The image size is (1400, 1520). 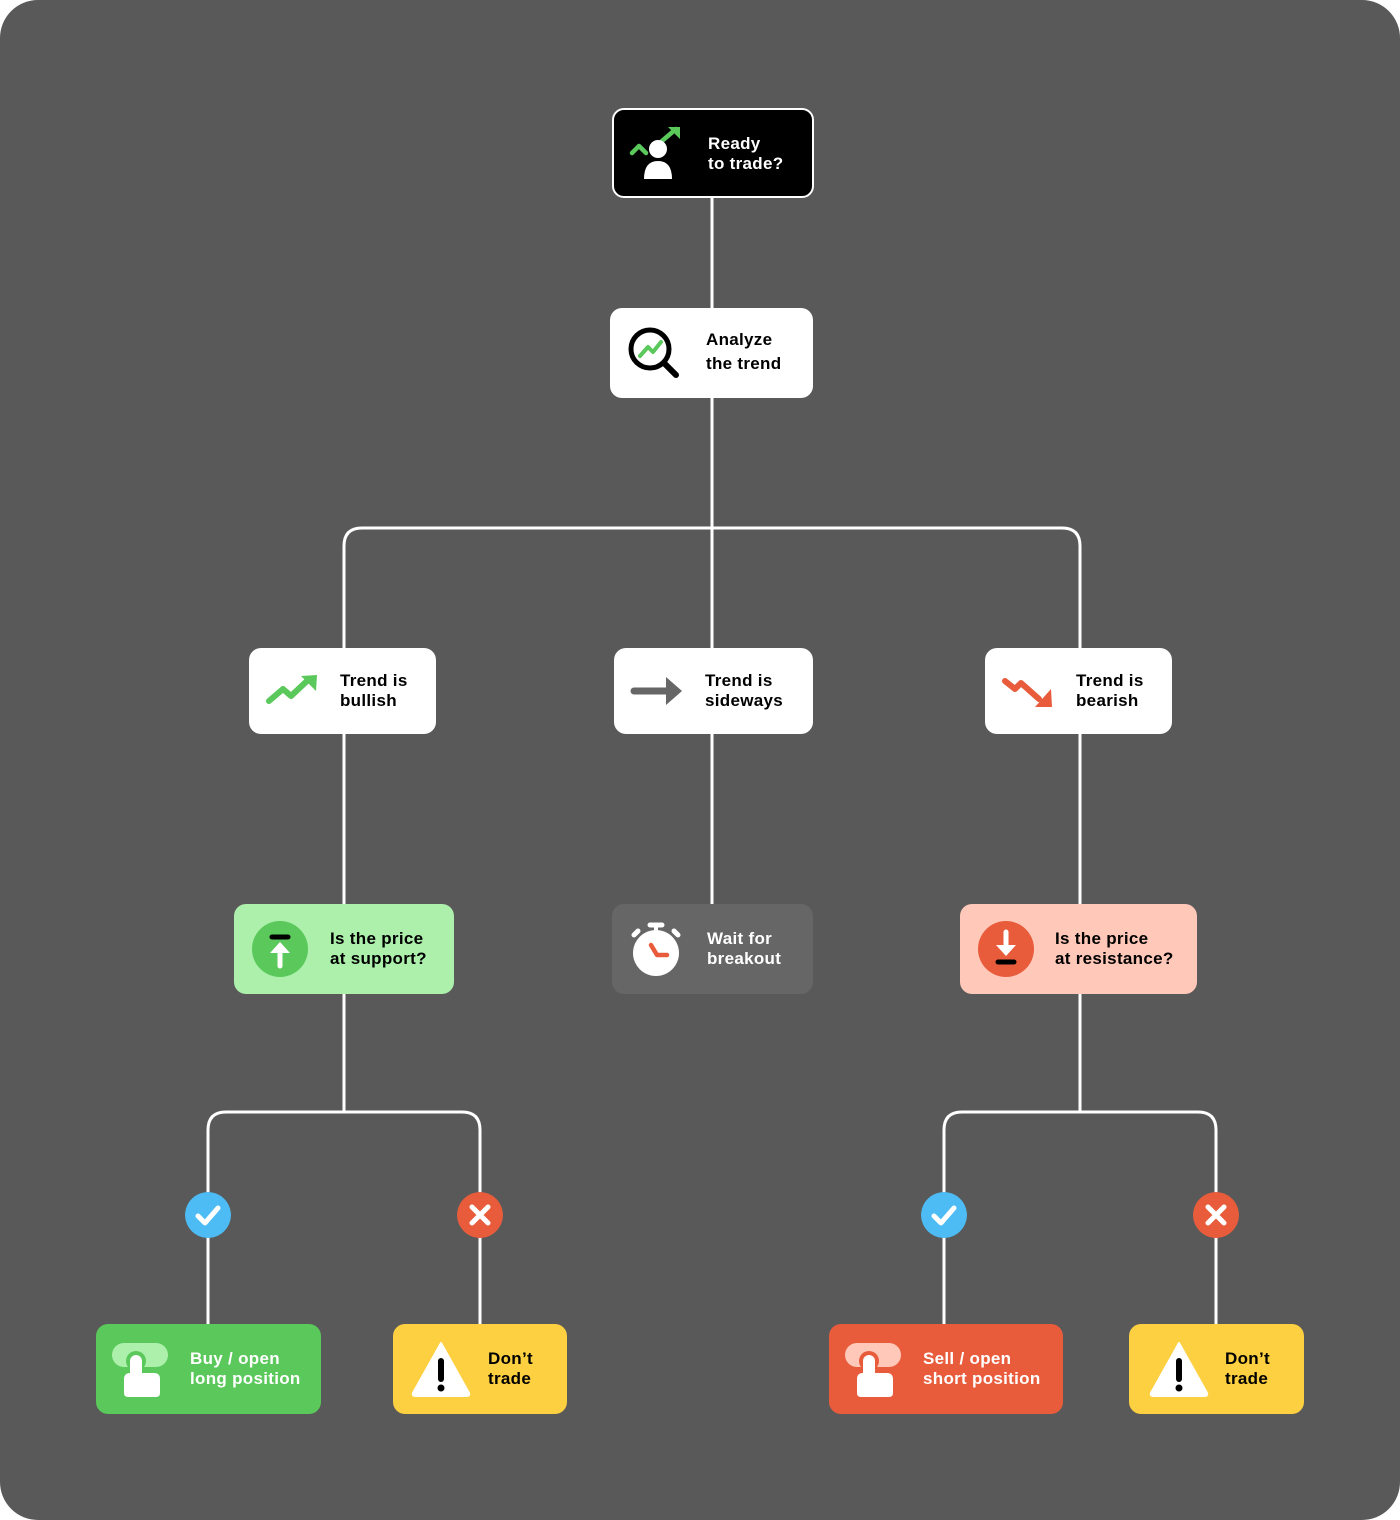 I want to click on node-trend-bearish: Trend is bearish, so click(x=1078, y=691).